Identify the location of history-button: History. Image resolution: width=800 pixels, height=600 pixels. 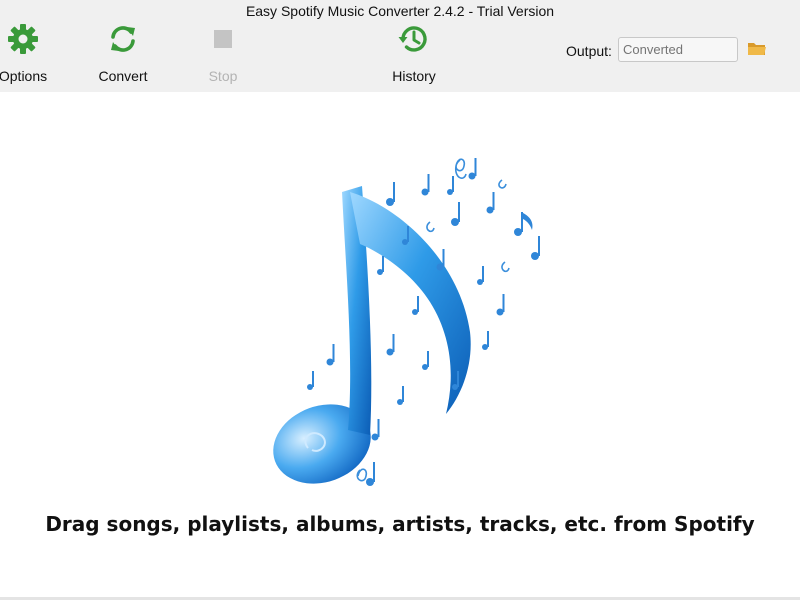
(414, 54).